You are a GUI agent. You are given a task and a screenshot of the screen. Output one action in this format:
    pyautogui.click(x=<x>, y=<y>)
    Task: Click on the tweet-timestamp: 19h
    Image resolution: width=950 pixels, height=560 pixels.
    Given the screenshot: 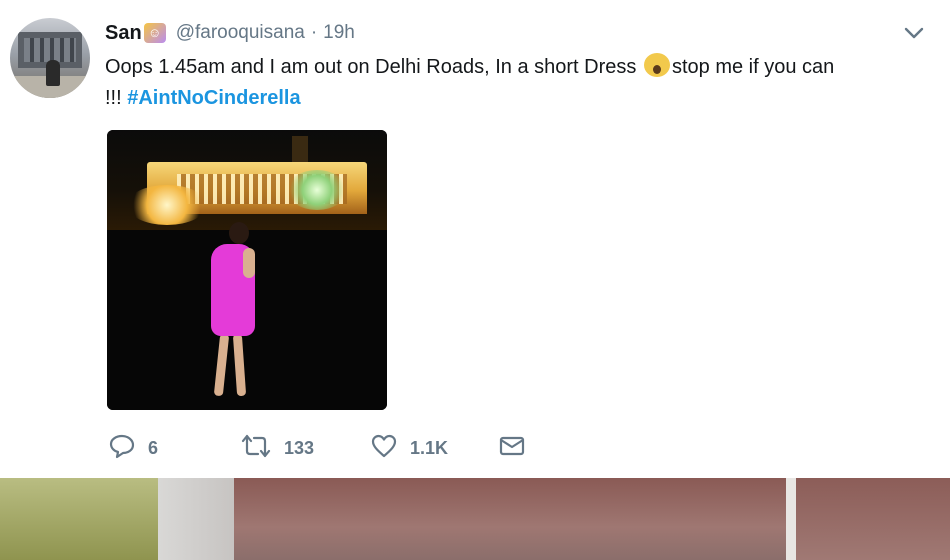 What is the action you would take?
    pyautogui.click(x=339, y=33)
    